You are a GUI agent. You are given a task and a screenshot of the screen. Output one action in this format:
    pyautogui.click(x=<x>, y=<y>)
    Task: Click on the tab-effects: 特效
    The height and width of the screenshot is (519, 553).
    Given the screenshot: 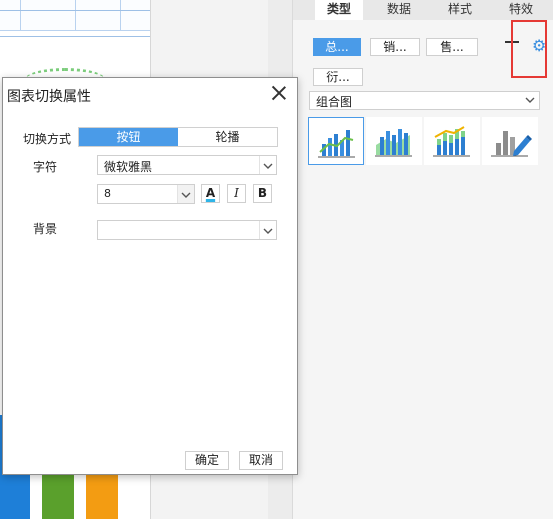 What is the action you would take?
    pyautogui.click(x=521, y=10)
    